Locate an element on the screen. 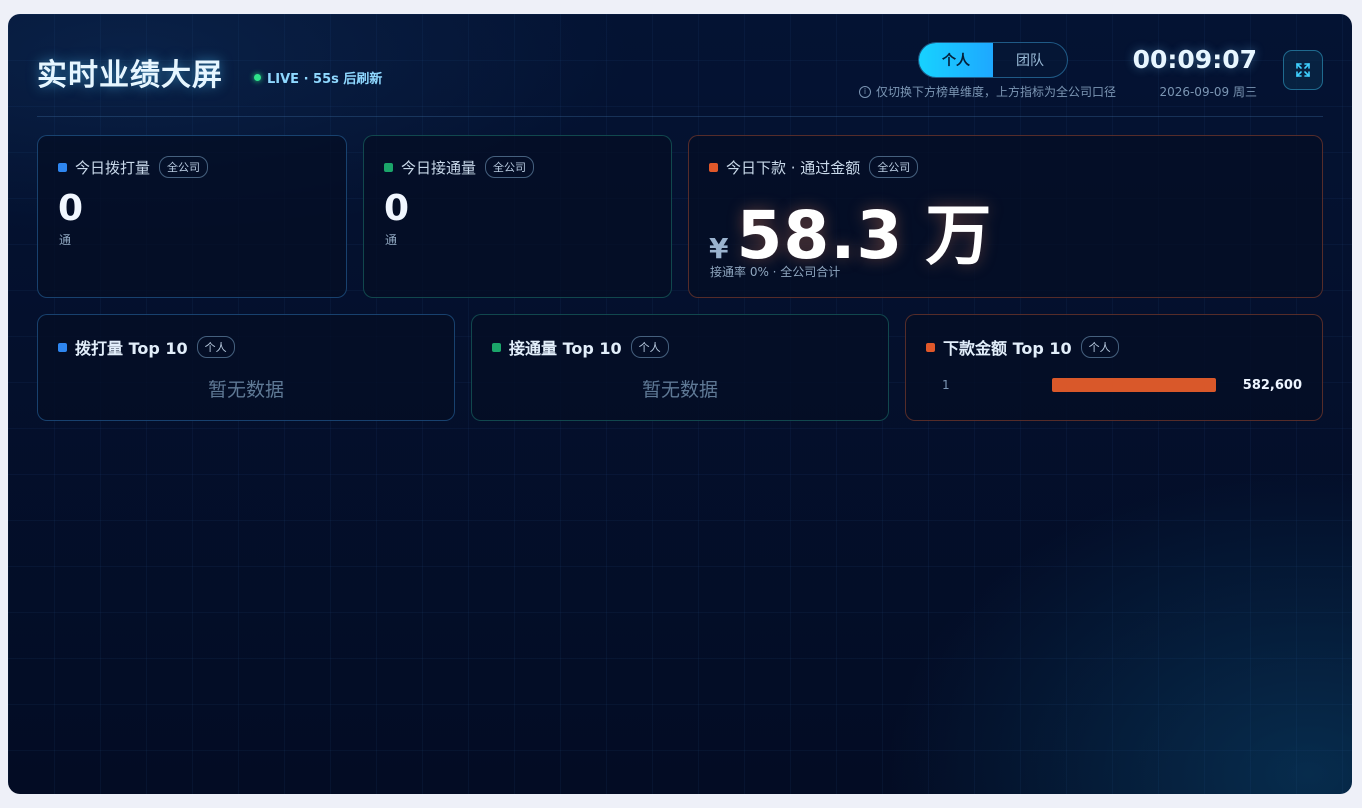 This screenshot has width=1362, height=808. kpi-amount-label: 今日下款 · 通过金额 is located at coordinates (793, 167).